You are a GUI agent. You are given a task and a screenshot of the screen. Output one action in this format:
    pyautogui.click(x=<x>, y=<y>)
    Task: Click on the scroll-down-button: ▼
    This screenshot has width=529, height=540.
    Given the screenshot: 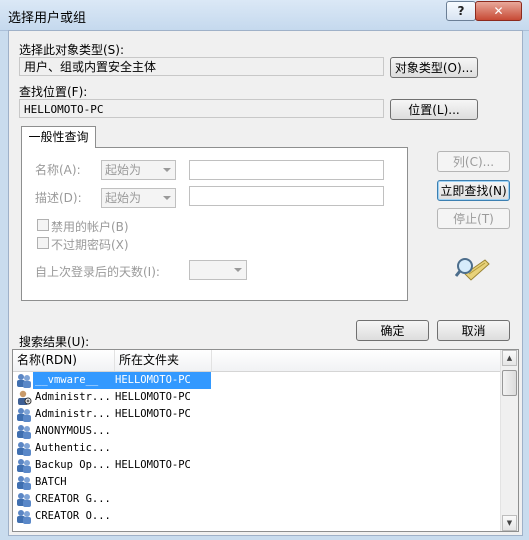 What is the action you would take?
    pyautogui.click(x=509, y=523)
    